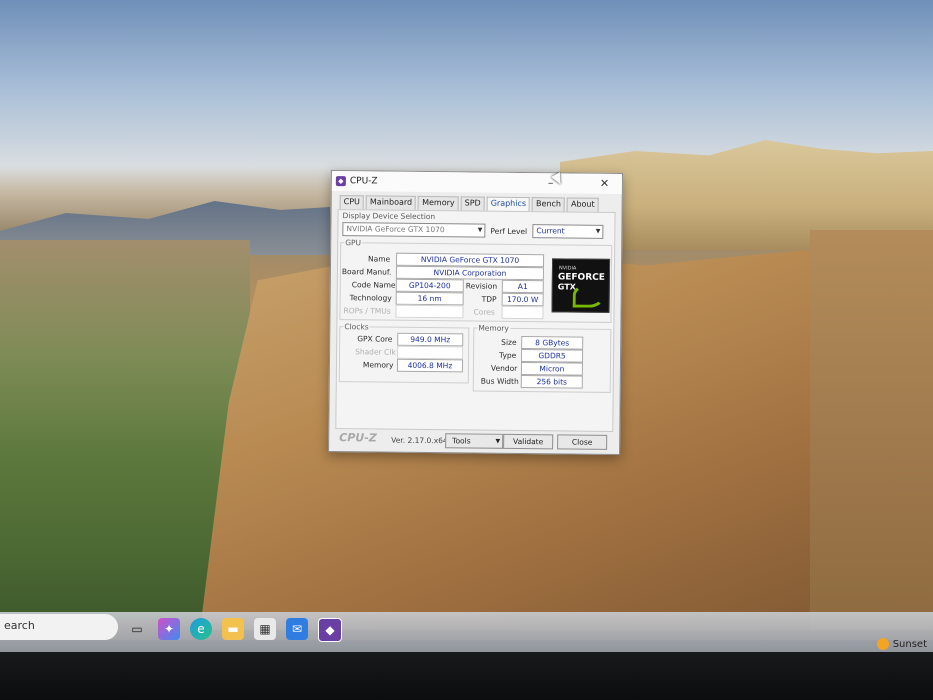  What do you see at coordinates (429, 285) in the screenshot?
I see `code-name-value: GP104-200` at bounding box center [429, 285].